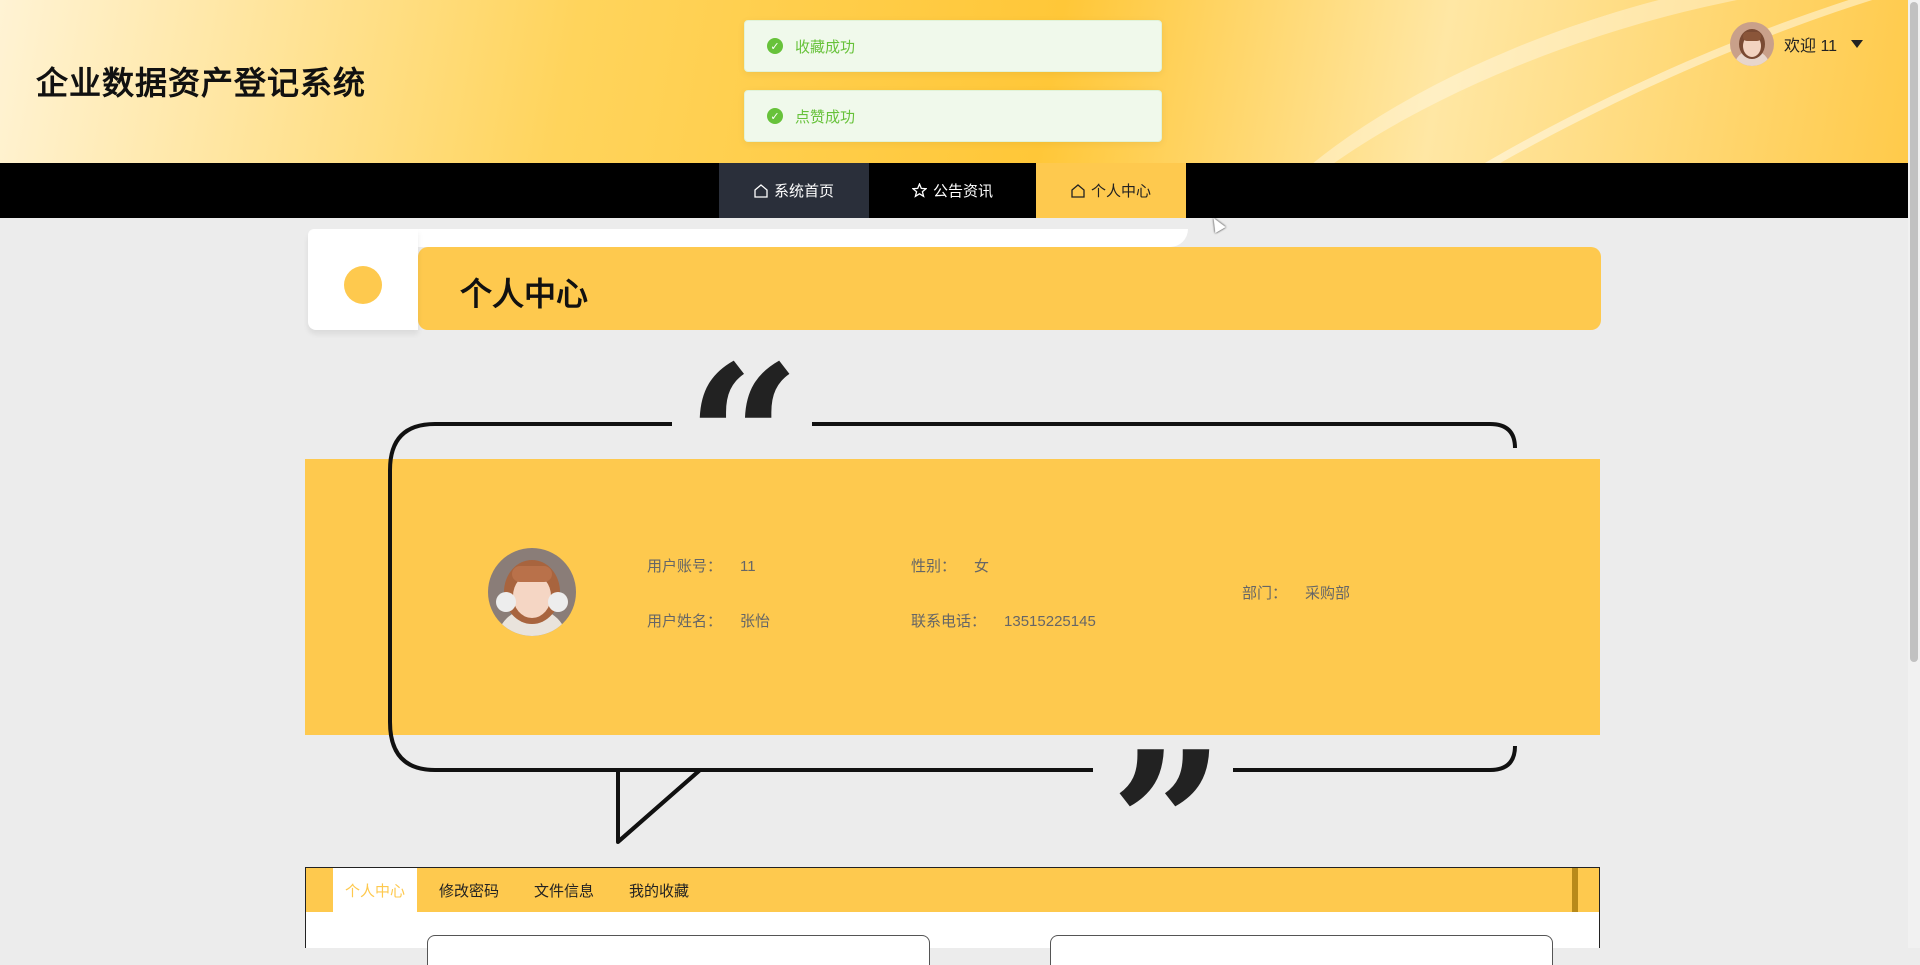 The height and width of the screenshot is (965, 1920). What do you see at coordinates (934, 566) in the screenshot?
I see `gender-label: 性别：` at bounding box center [934, 566].